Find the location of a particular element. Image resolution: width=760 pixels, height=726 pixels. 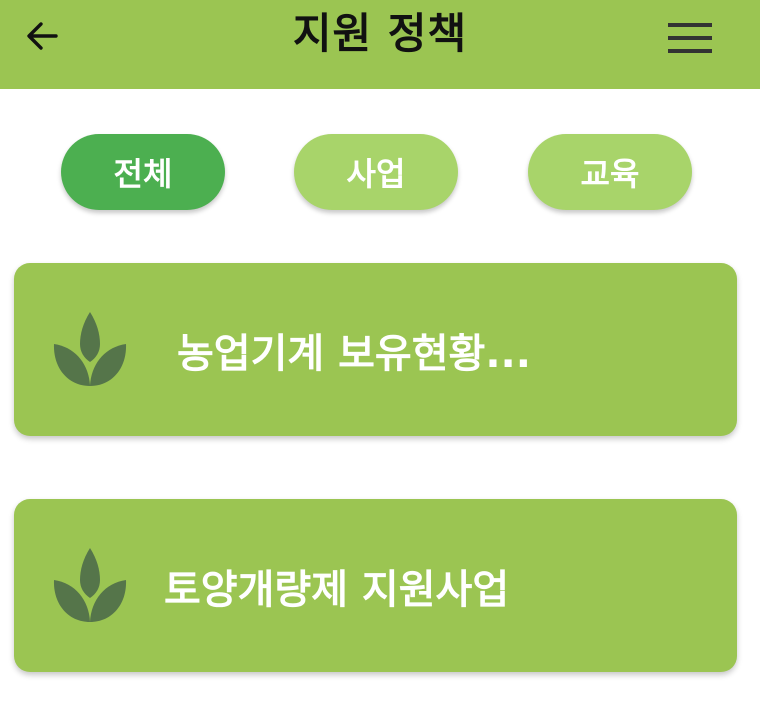

menu-button is located at coordinates (690, 38).